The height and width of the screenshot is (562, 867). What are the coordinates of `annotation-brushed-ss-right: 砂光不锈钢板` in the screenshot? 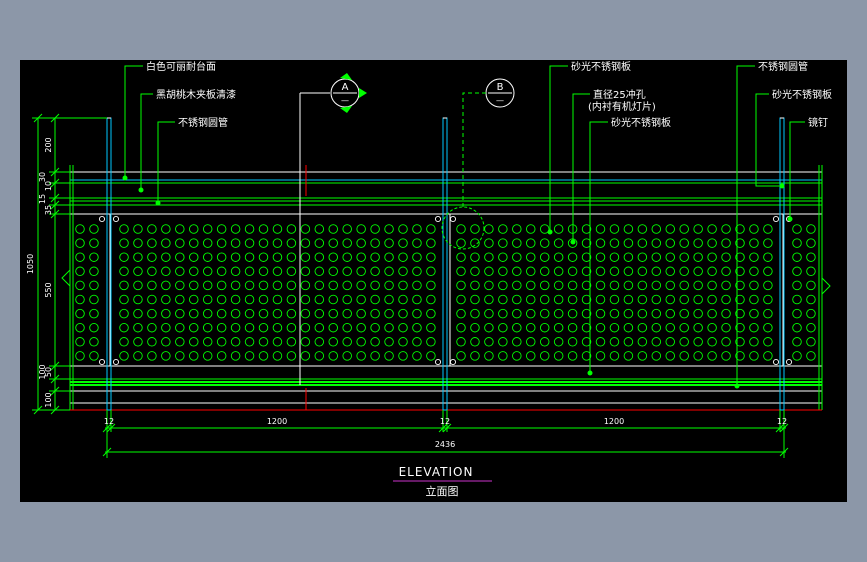 It's located at (802, 94).